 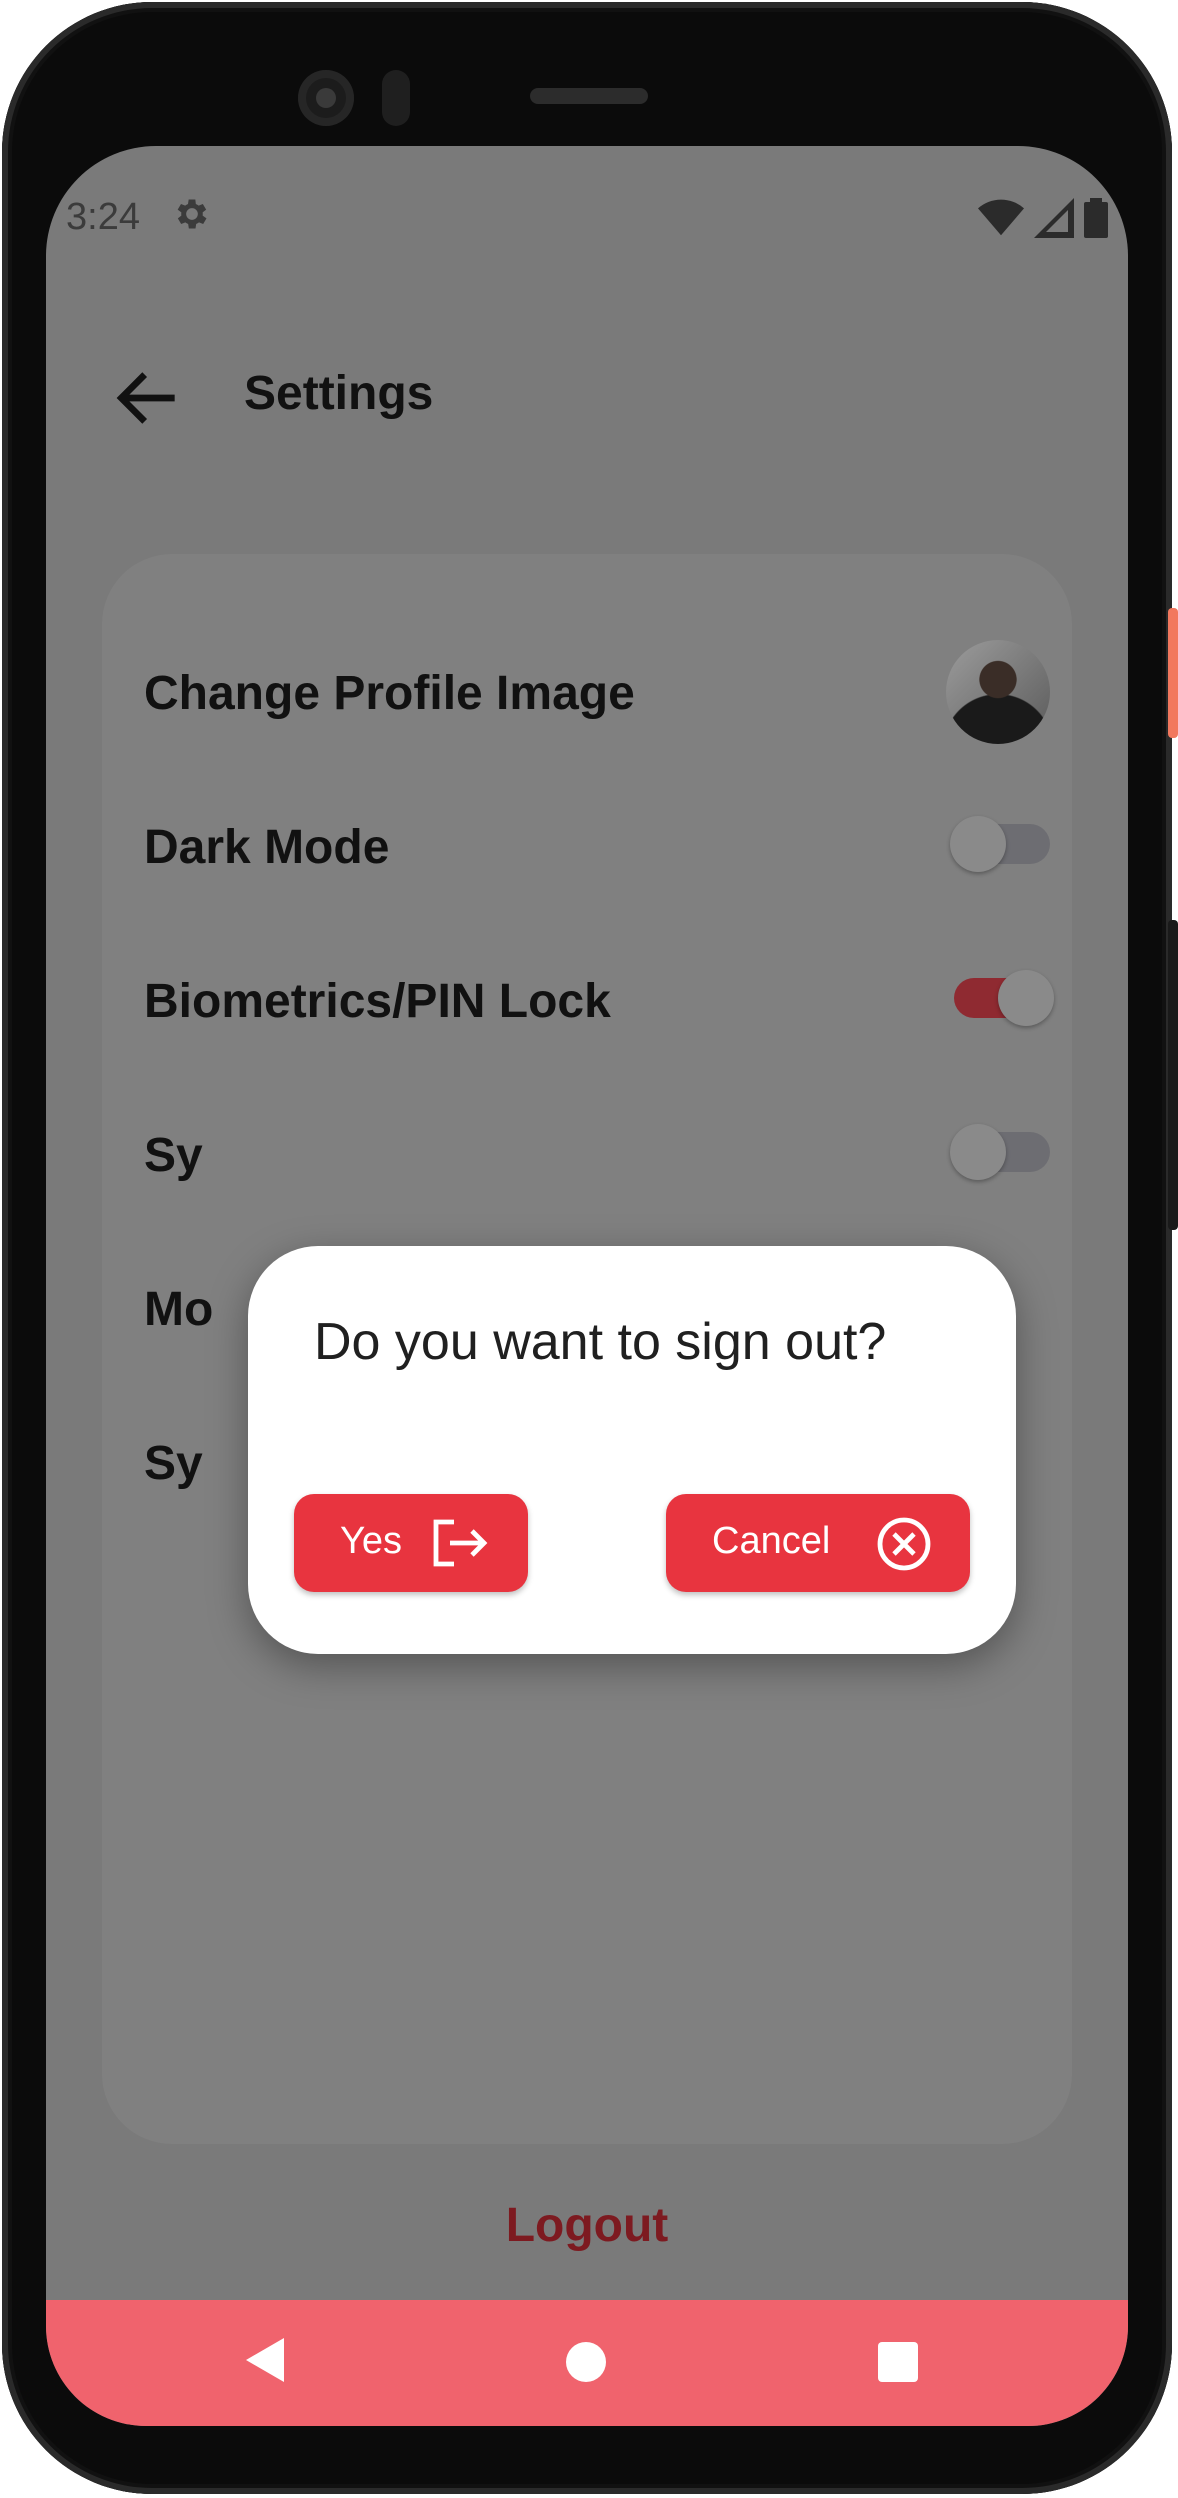 I want to click on settings-row-change-profile-image: Change Profile Image, so click(x=389, y=693).